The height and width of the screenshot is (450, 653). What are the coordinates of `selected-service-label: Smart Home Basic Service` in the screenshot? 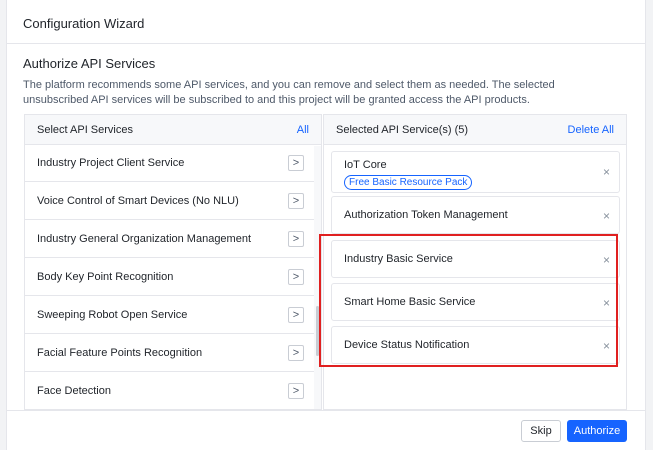 It's located at (410, 302).